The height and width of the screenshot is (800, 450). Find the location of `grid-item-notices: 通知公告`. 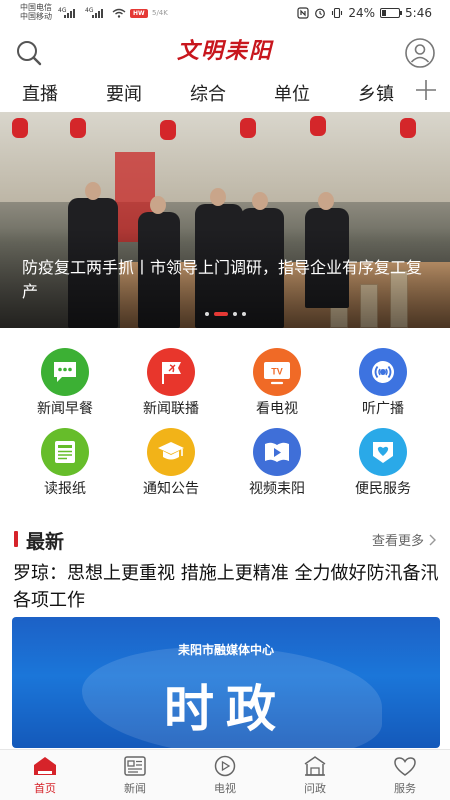

grid-item-notices: 通知公告 is located at coordinates (171, 466).